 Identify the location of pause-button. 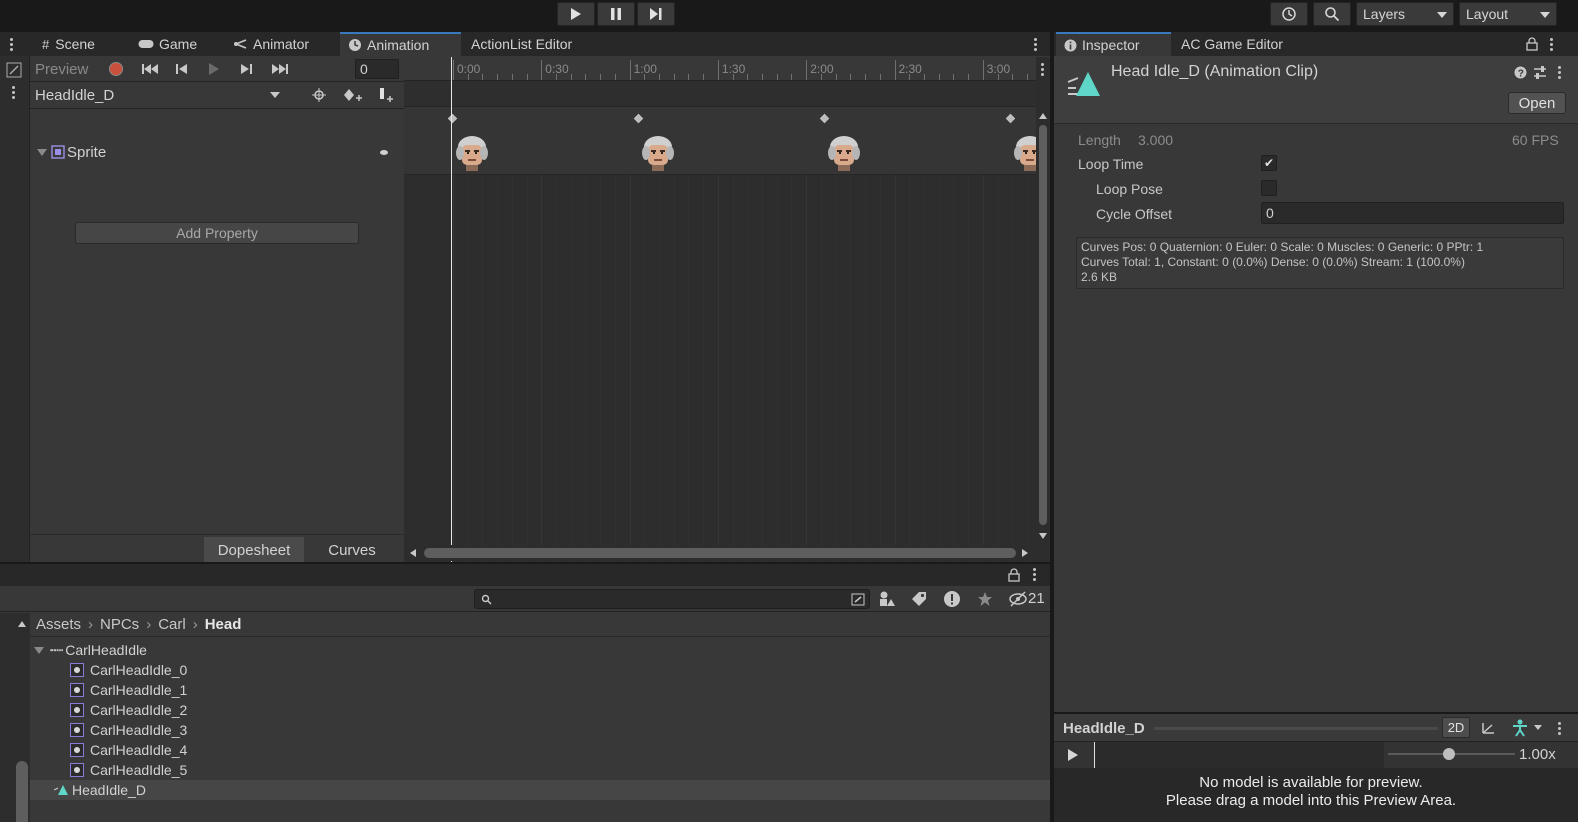
(616, 14).